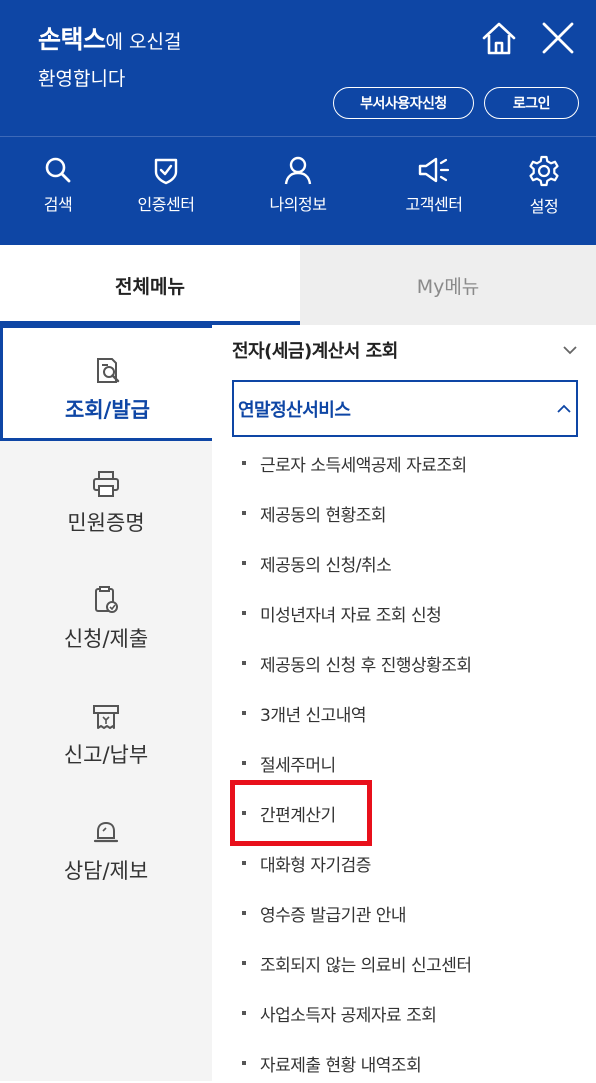  Describe the element at coordinates (570, 350) in the screenshot. I see `chevron-down-icon` at that location.